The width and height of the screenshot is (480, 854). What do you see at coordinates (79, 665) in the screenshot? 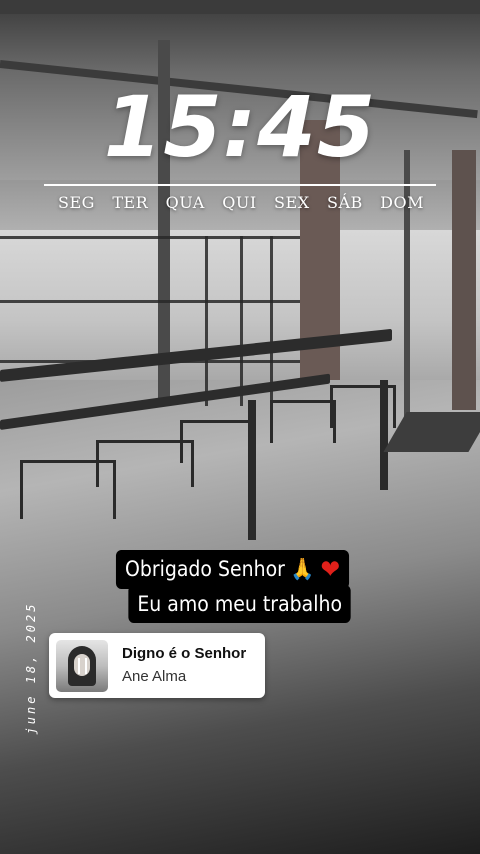
I see `cover-logo-mark` at bounding box center [79, 665].